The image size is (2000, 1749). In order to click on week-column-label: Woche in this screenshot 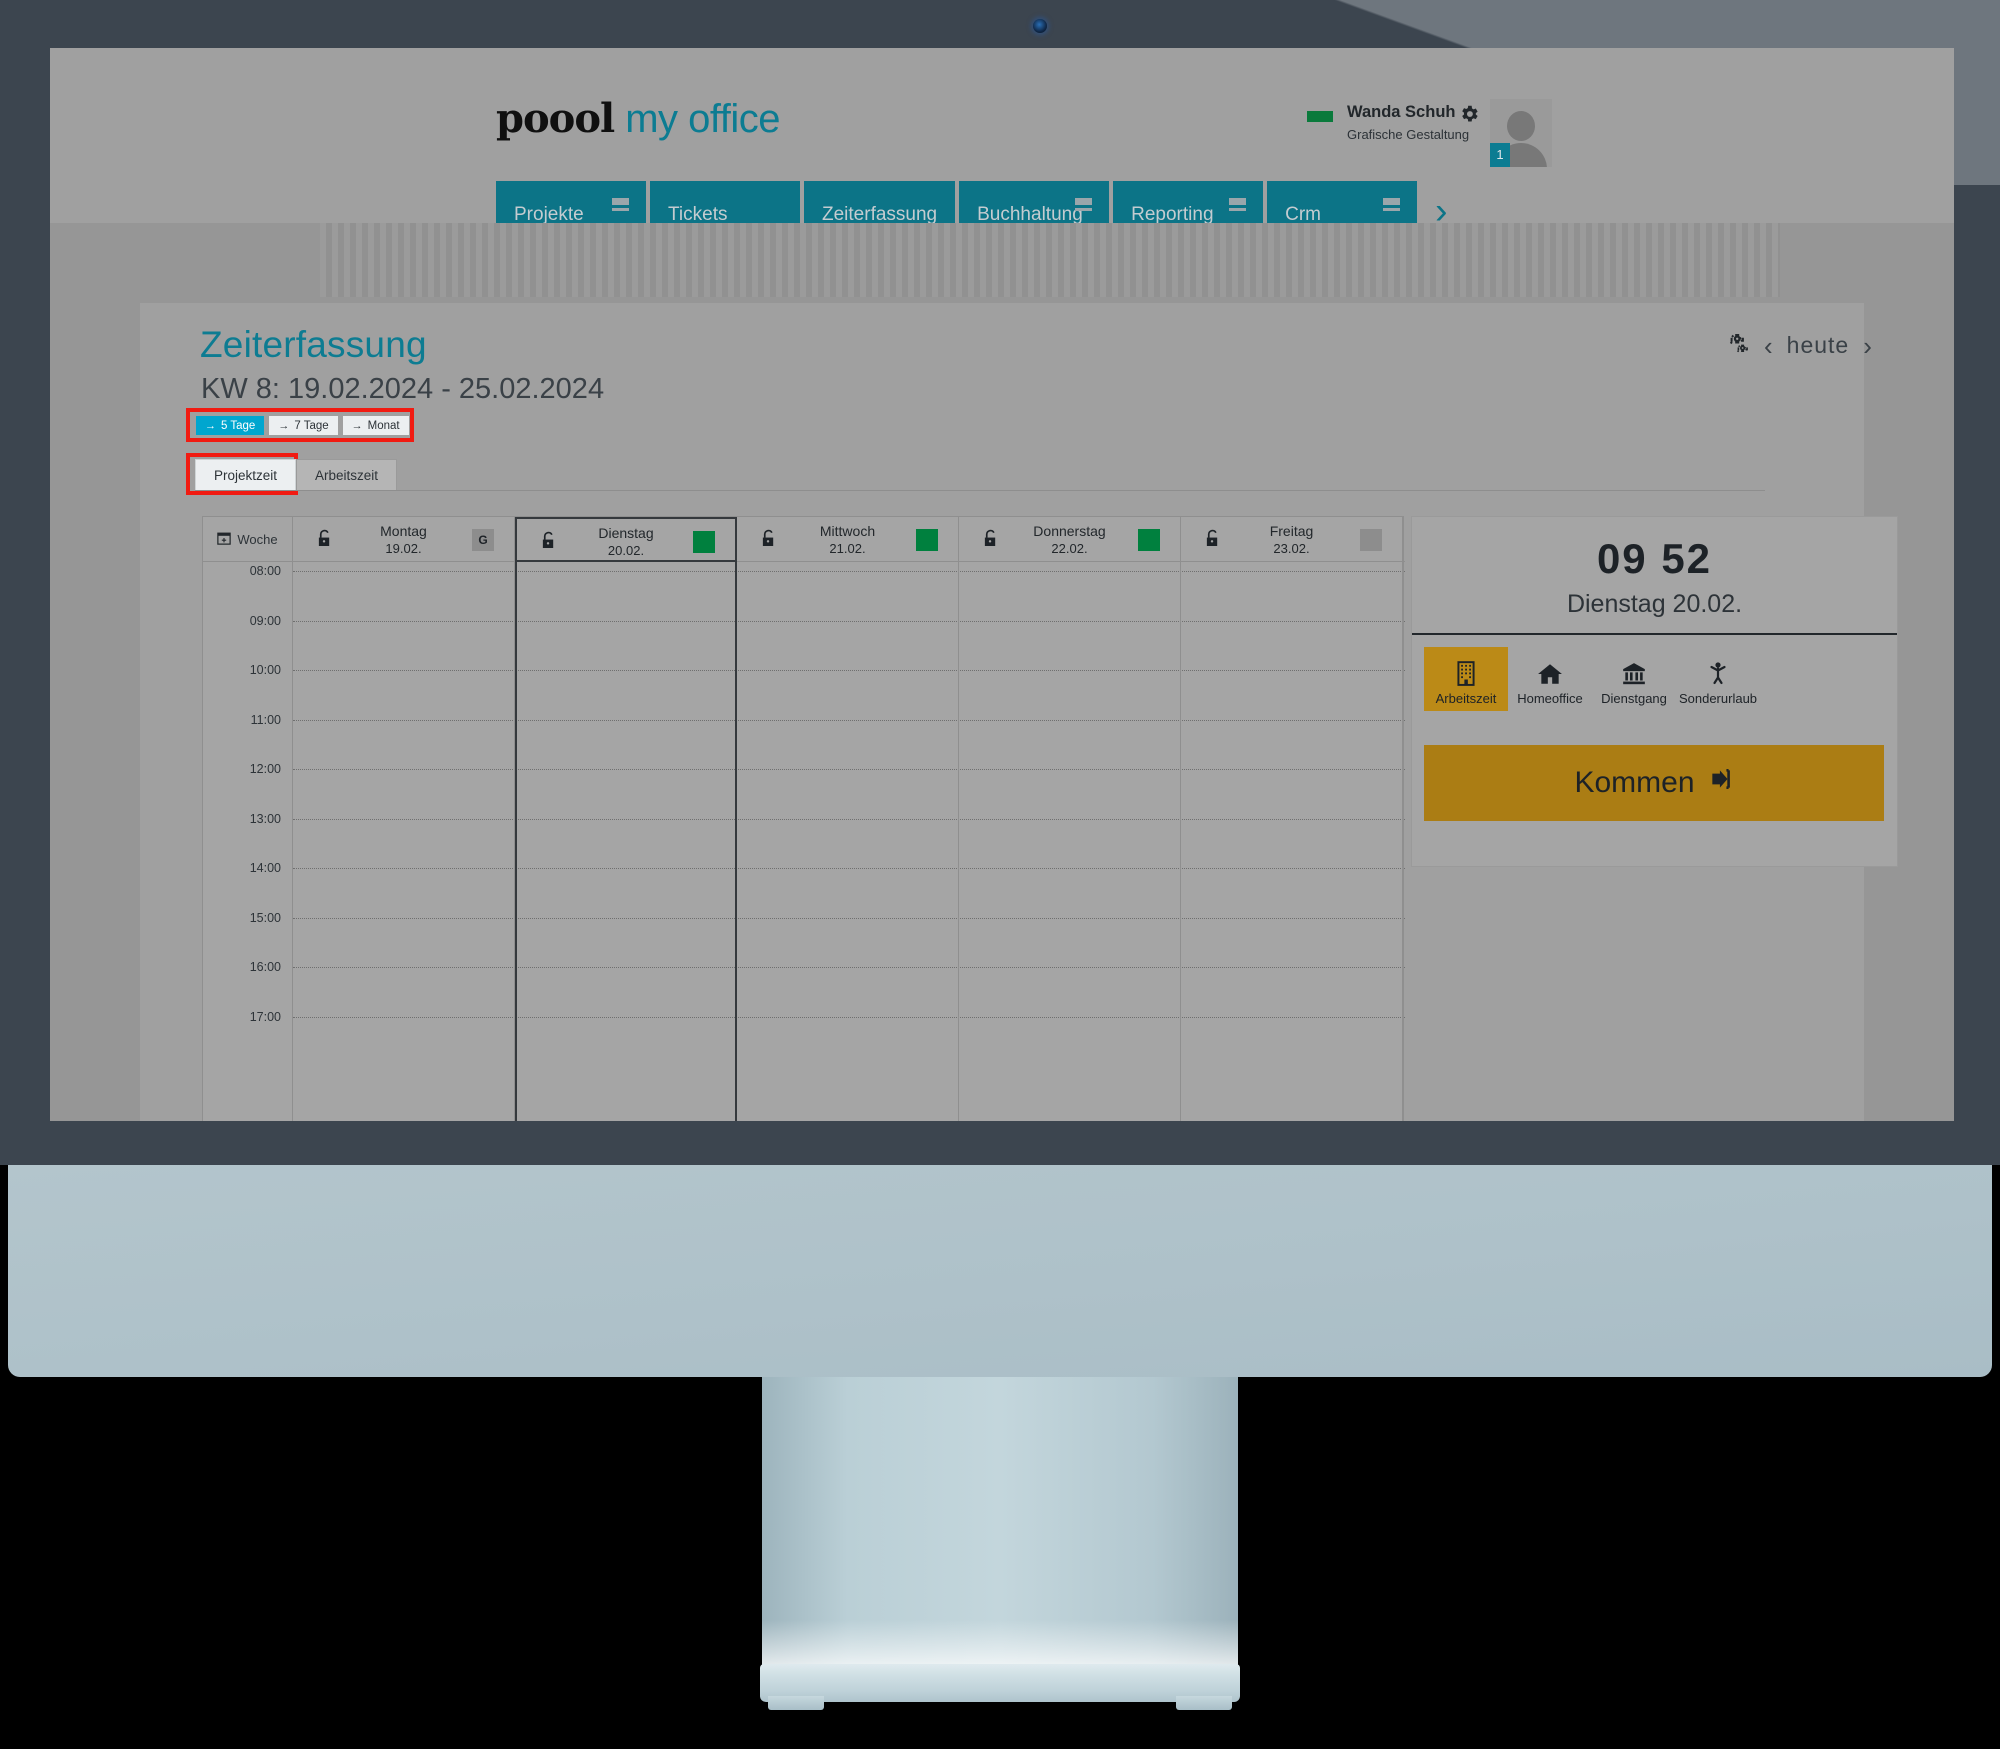, I will do `click(257, 539)`.